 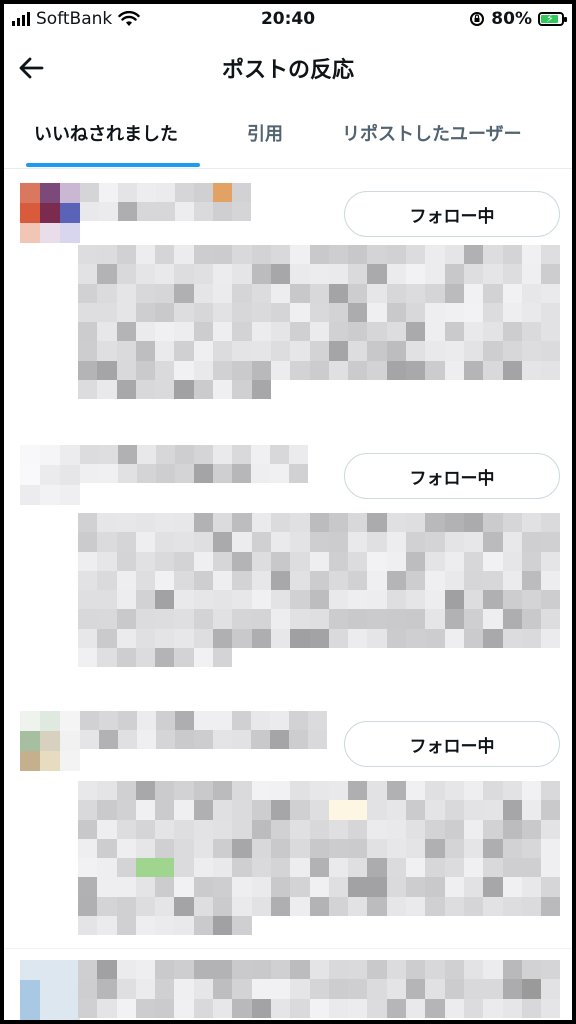 I want to click on rotation-lock-icon, so click(x=477, y=19).